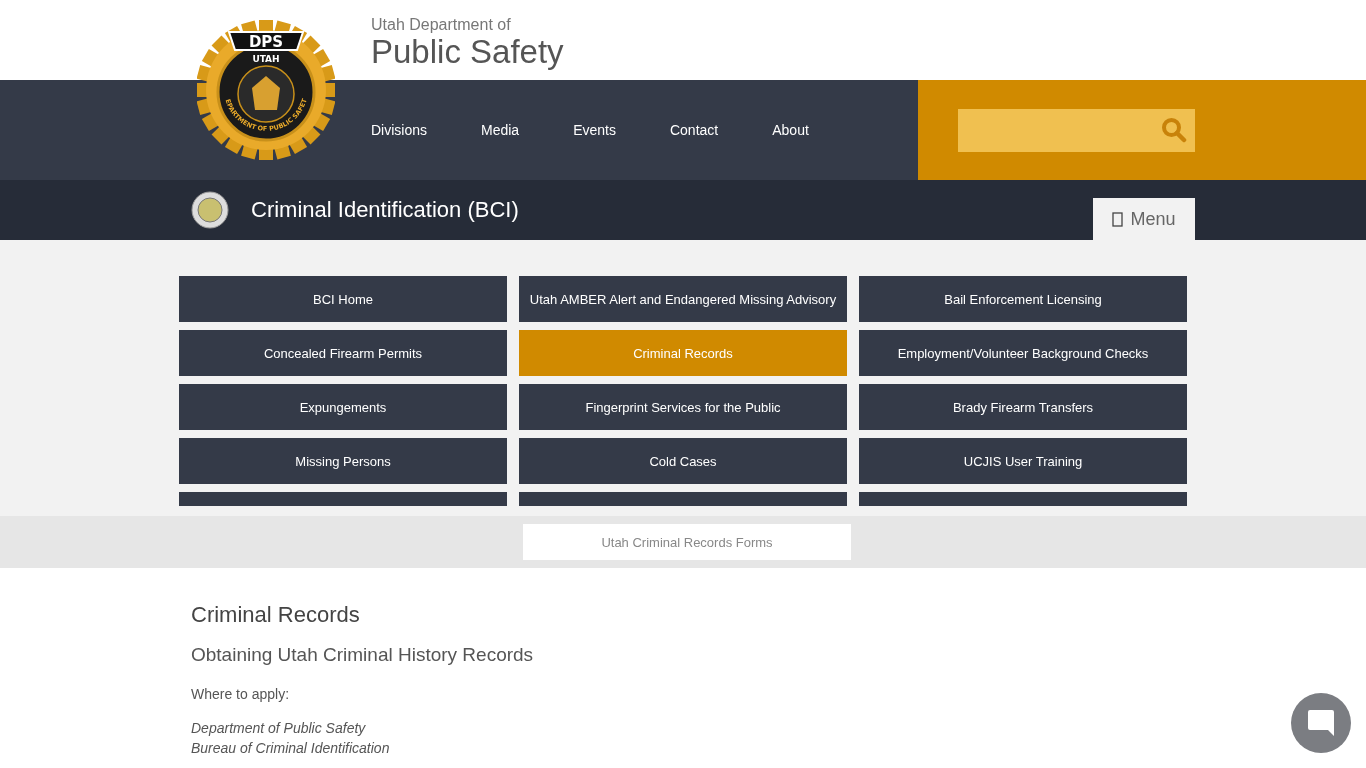 This screenshot has width=1366, height=768. Describe the element at coordinates (683, 461) in the screenshot. I see `section-link: Cold Cases` at that location.